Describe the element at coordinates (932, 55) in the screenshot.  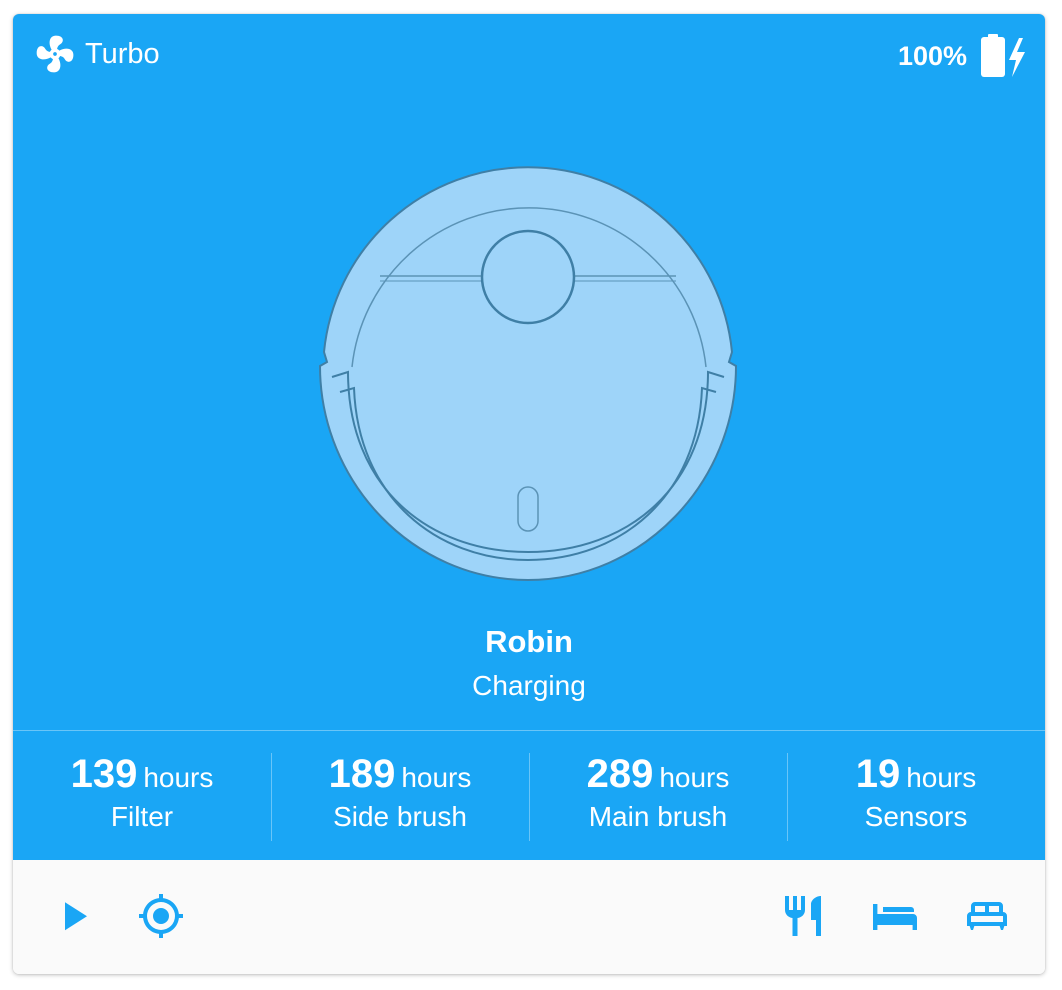
I see `battery-level: 100%` at that location.